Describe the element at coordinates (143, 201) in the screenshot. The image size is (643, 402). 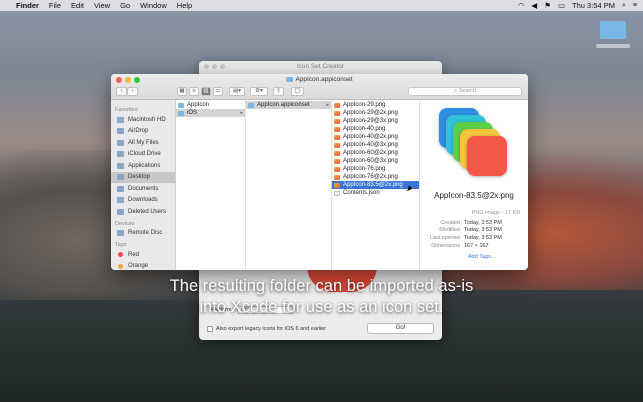
I see `sidebar-item-downloads: Downloads` at that location.